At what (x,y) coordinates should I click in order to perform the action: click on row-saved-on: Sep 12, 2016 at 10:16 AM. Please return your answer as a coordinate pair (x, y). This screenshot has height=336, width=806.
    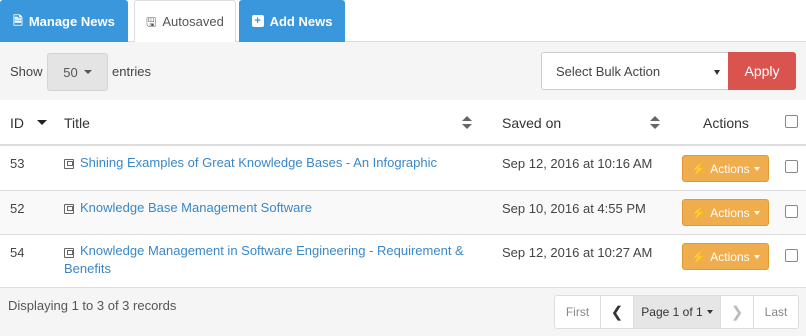
    Looking at the image, I should click on (577, 163).